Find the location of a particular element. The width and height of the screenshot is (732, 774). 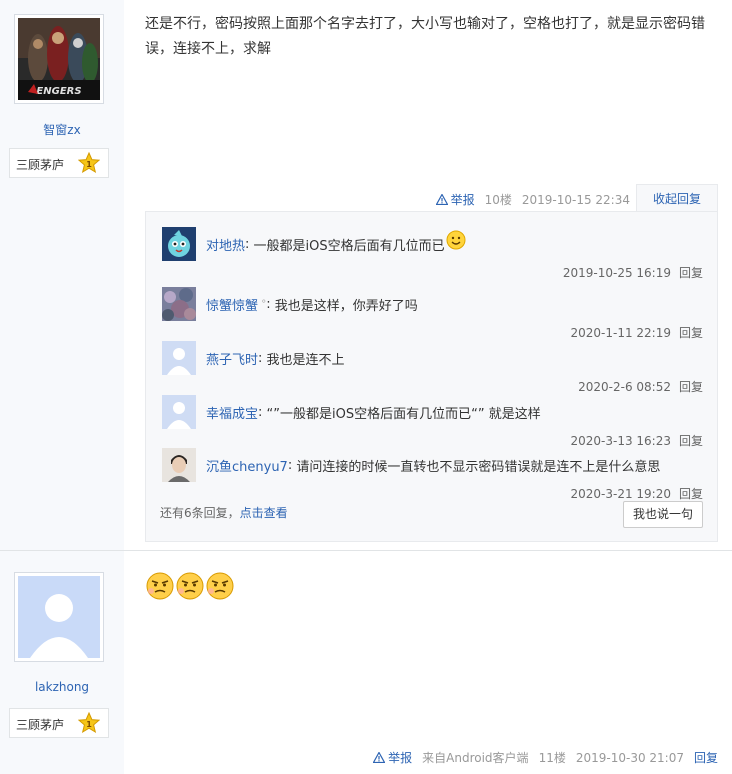

reply-item: 惊蟹惊蟹 °: 我也是这样，你弄好了吗 2020-1-11 22:19 回复 is located at coordinates (432, 314).